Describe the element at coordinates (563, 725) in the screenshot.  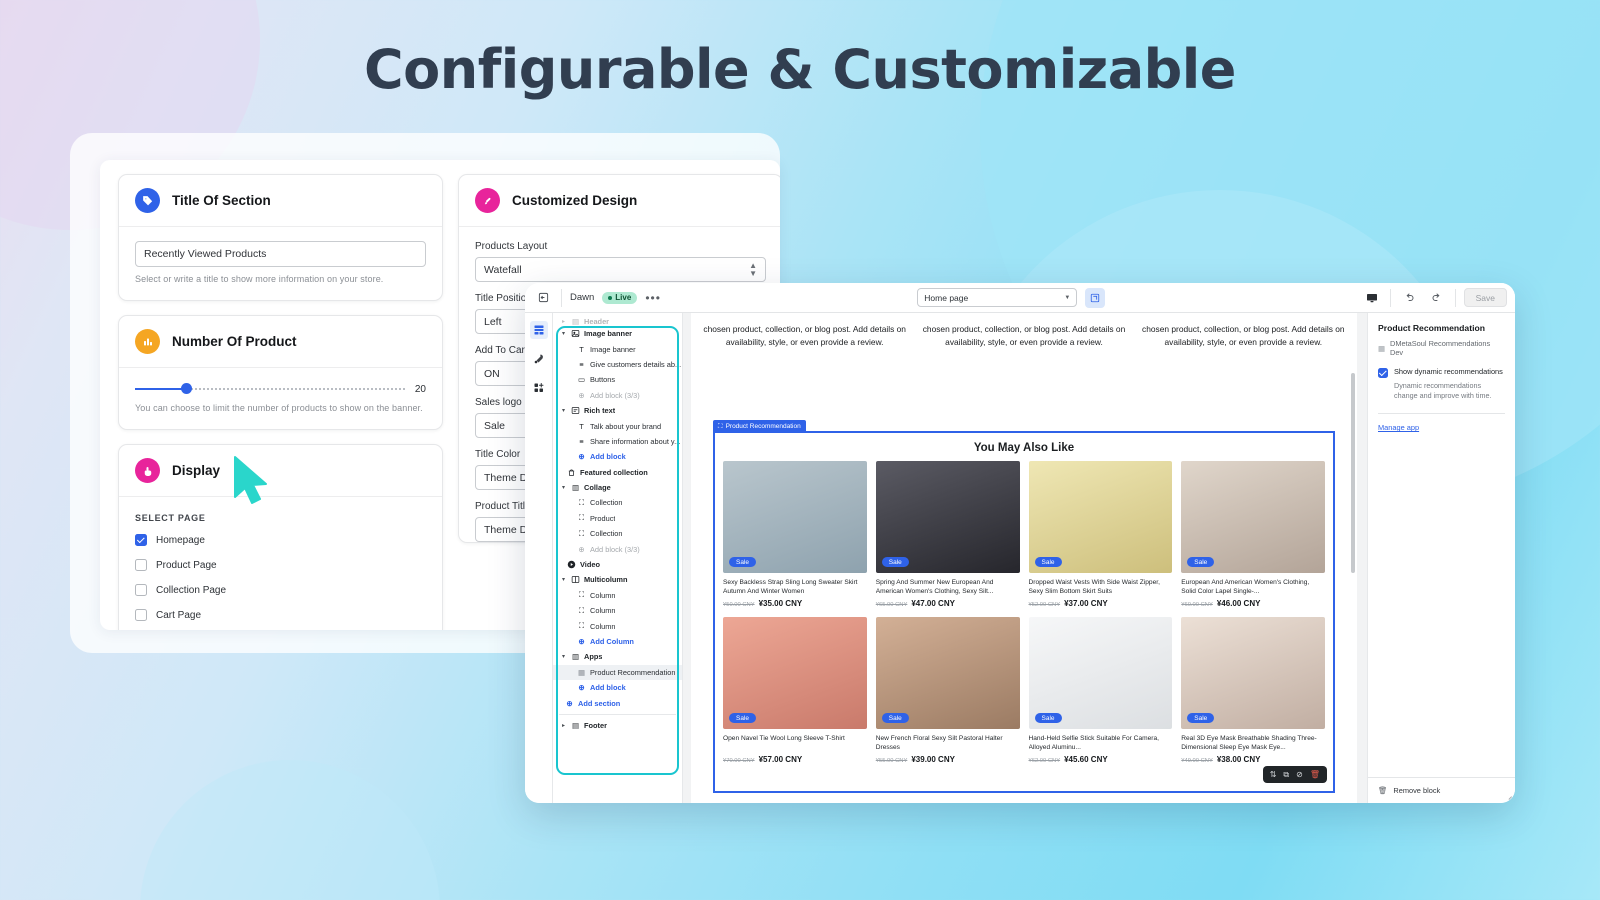
I see `chevron-right-icon: ▸` at that location.